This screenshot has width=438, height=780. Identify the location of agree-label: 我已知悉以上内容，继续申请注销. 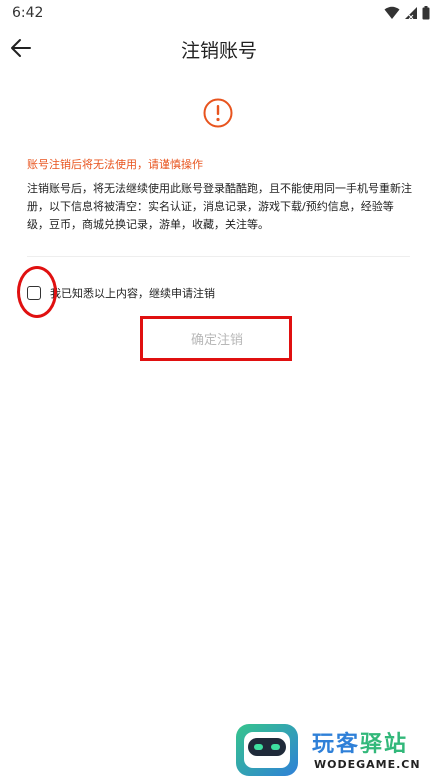
(132, 293).